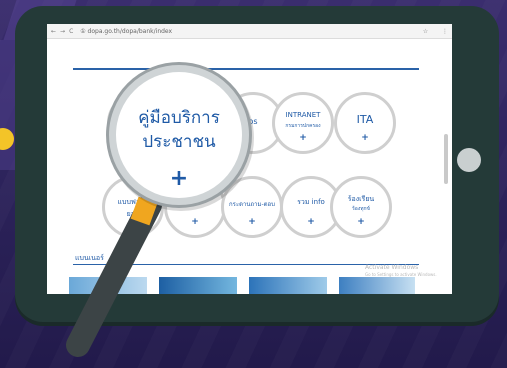 This screenshot has height=368, width=507. Describe the element at coordinates (361, 199) in the screenshot. I see `circle-title: ร้องเรียน` at that location.